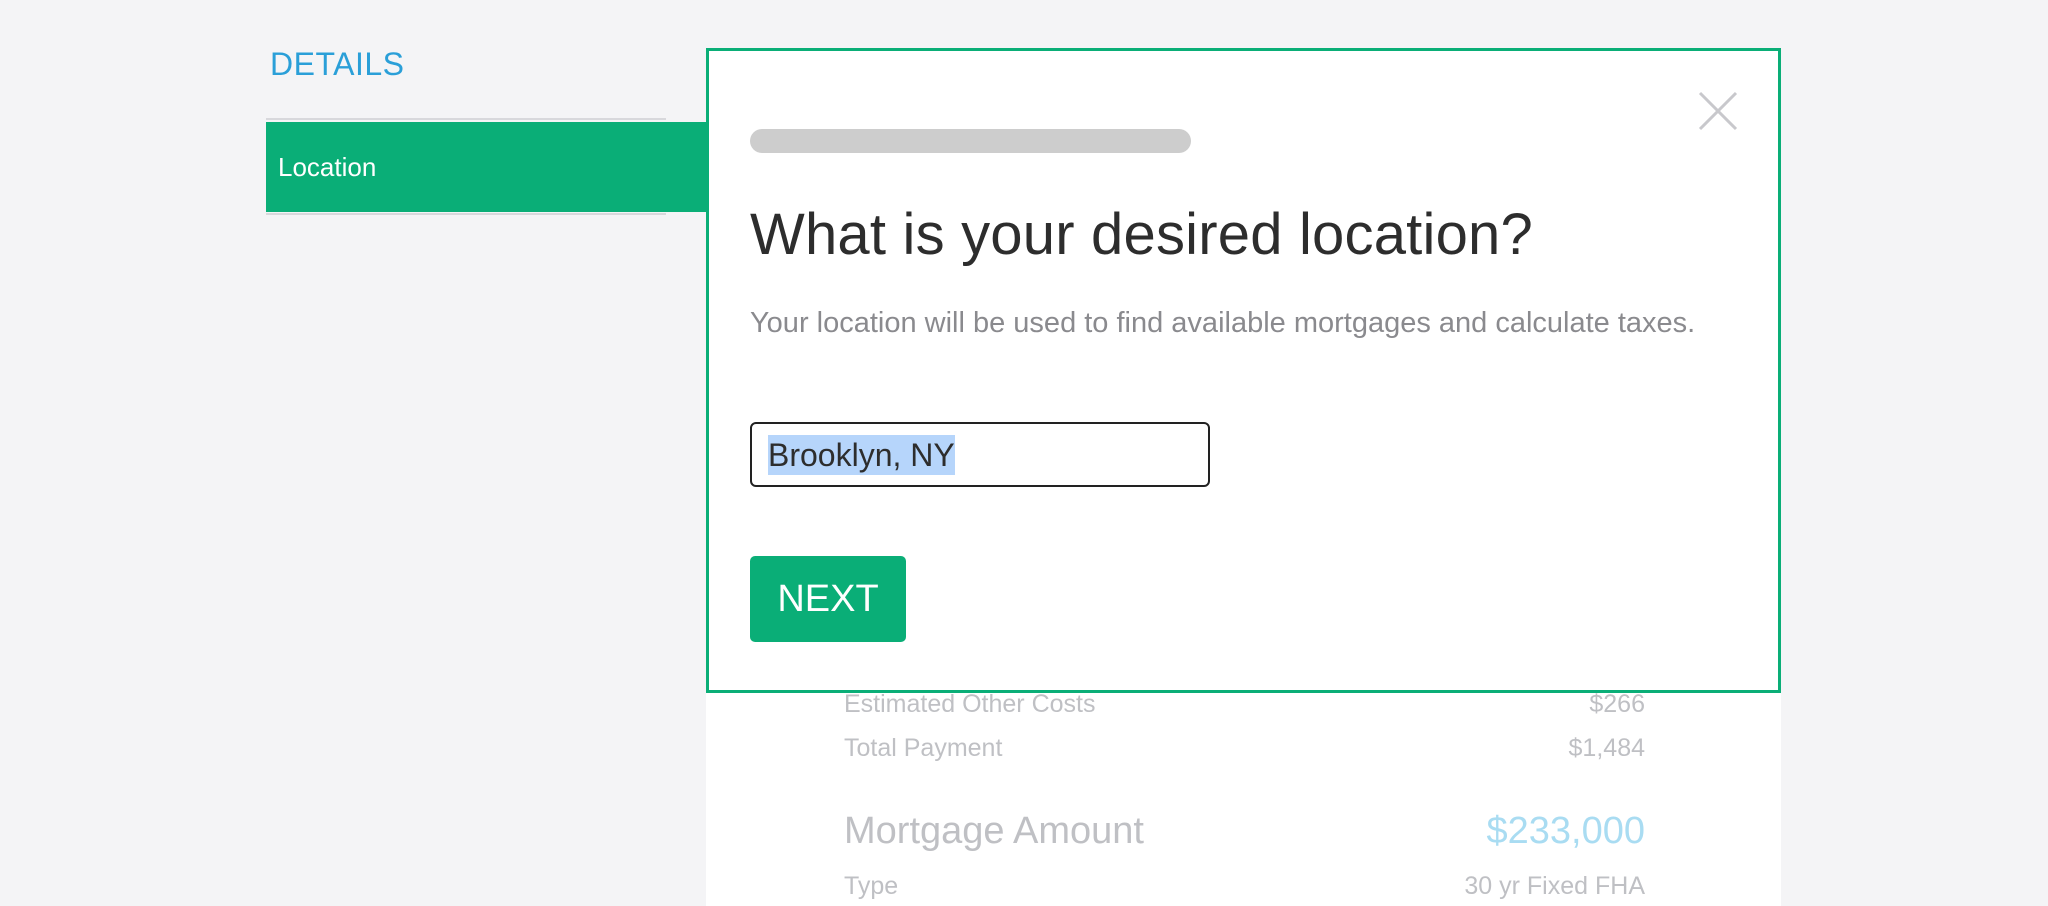 Image resolution: width=2048 pixels, height=906 pixels. What do you see at coordinates (1244, 704) in the screenshot?
I see `summary-row-other-costs: Estimated Other Costs $266` at bounding box center [1244, 704].